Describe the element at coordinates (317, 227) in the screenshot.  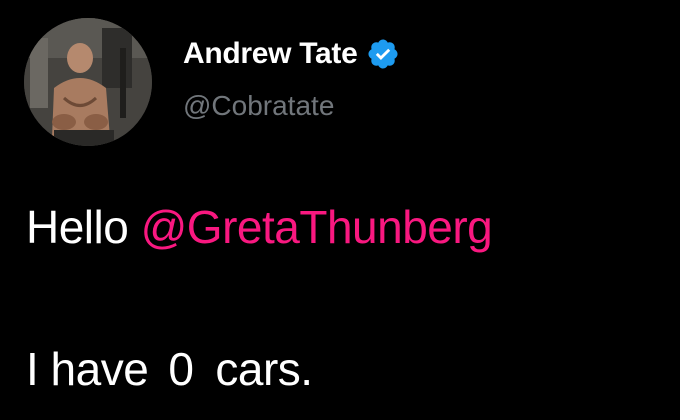
I see `mention-link: @GretaThunberg` at that location.